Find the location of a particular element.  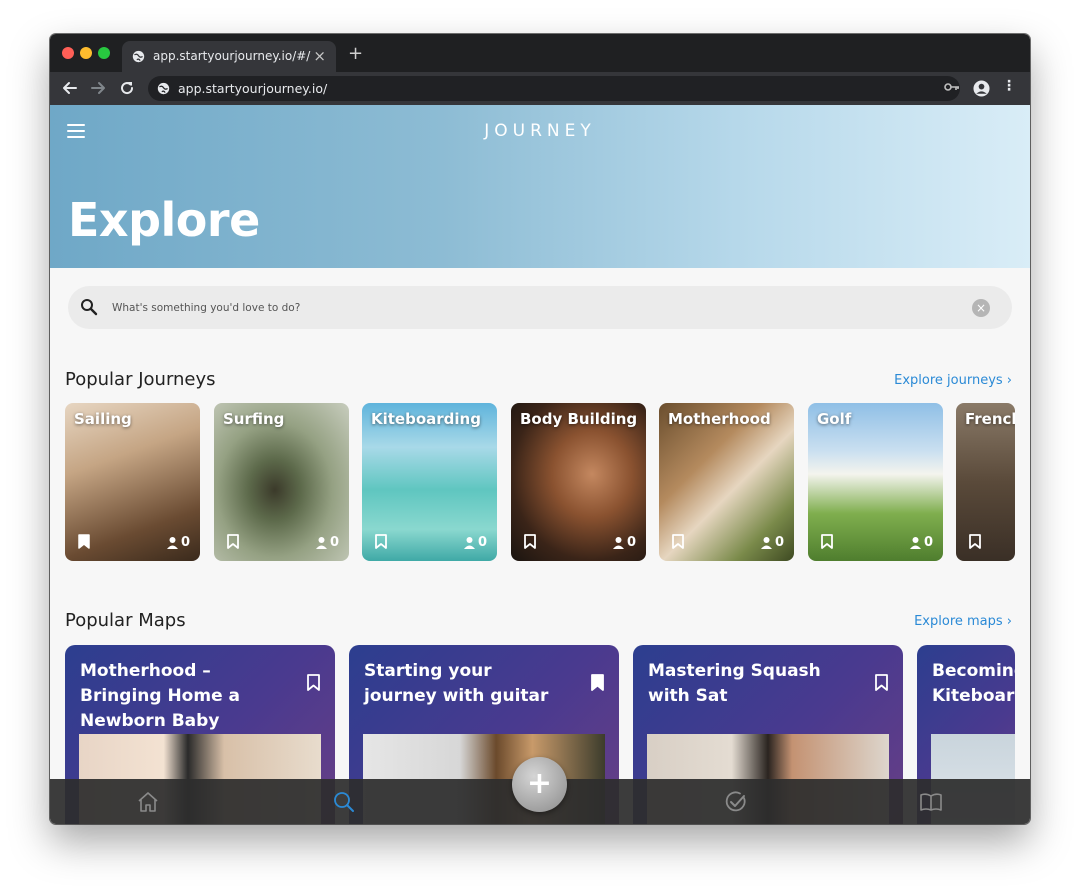

key-icon is located at coordinates (952, 87).